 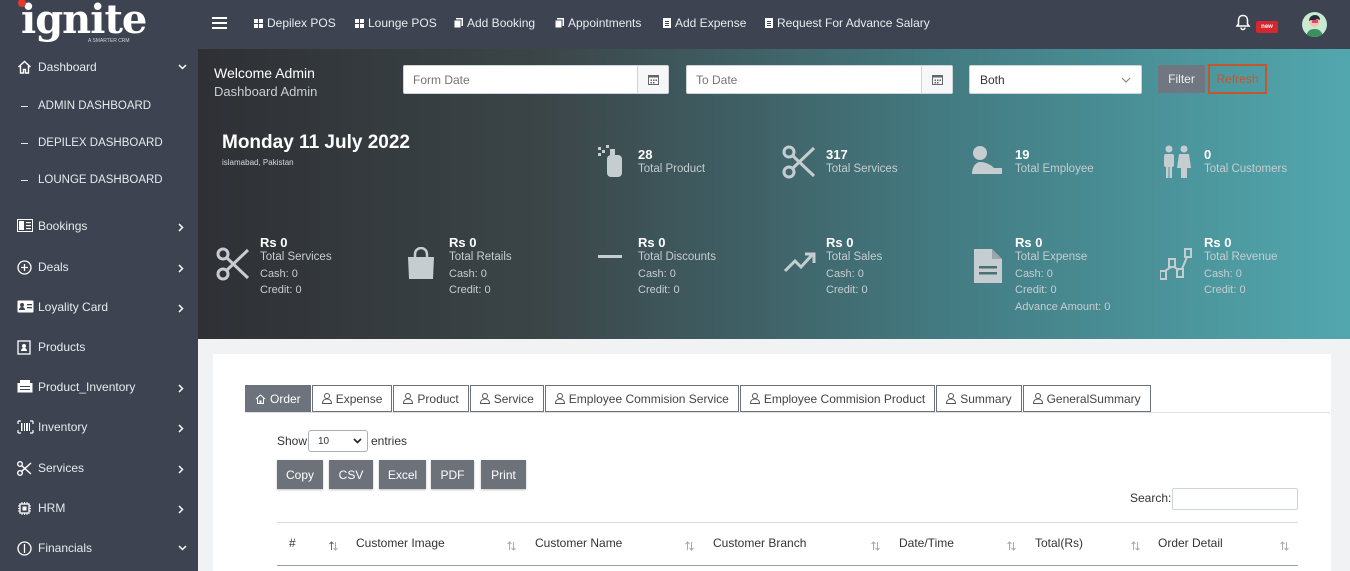 I want to click on sidebar-item-product-inventory: Product_Inventory, so click(x=99, y=388).